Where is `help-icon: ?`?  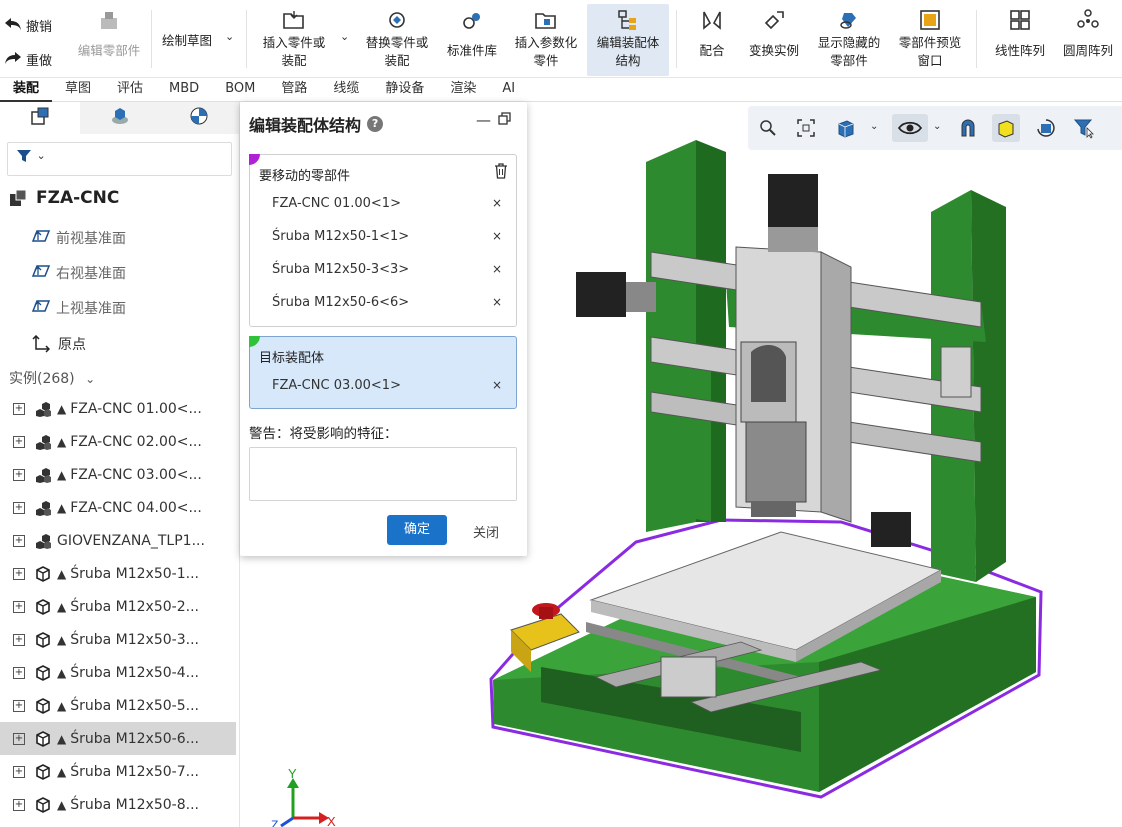
help-icon: ? is located at coordinates (375, 124).